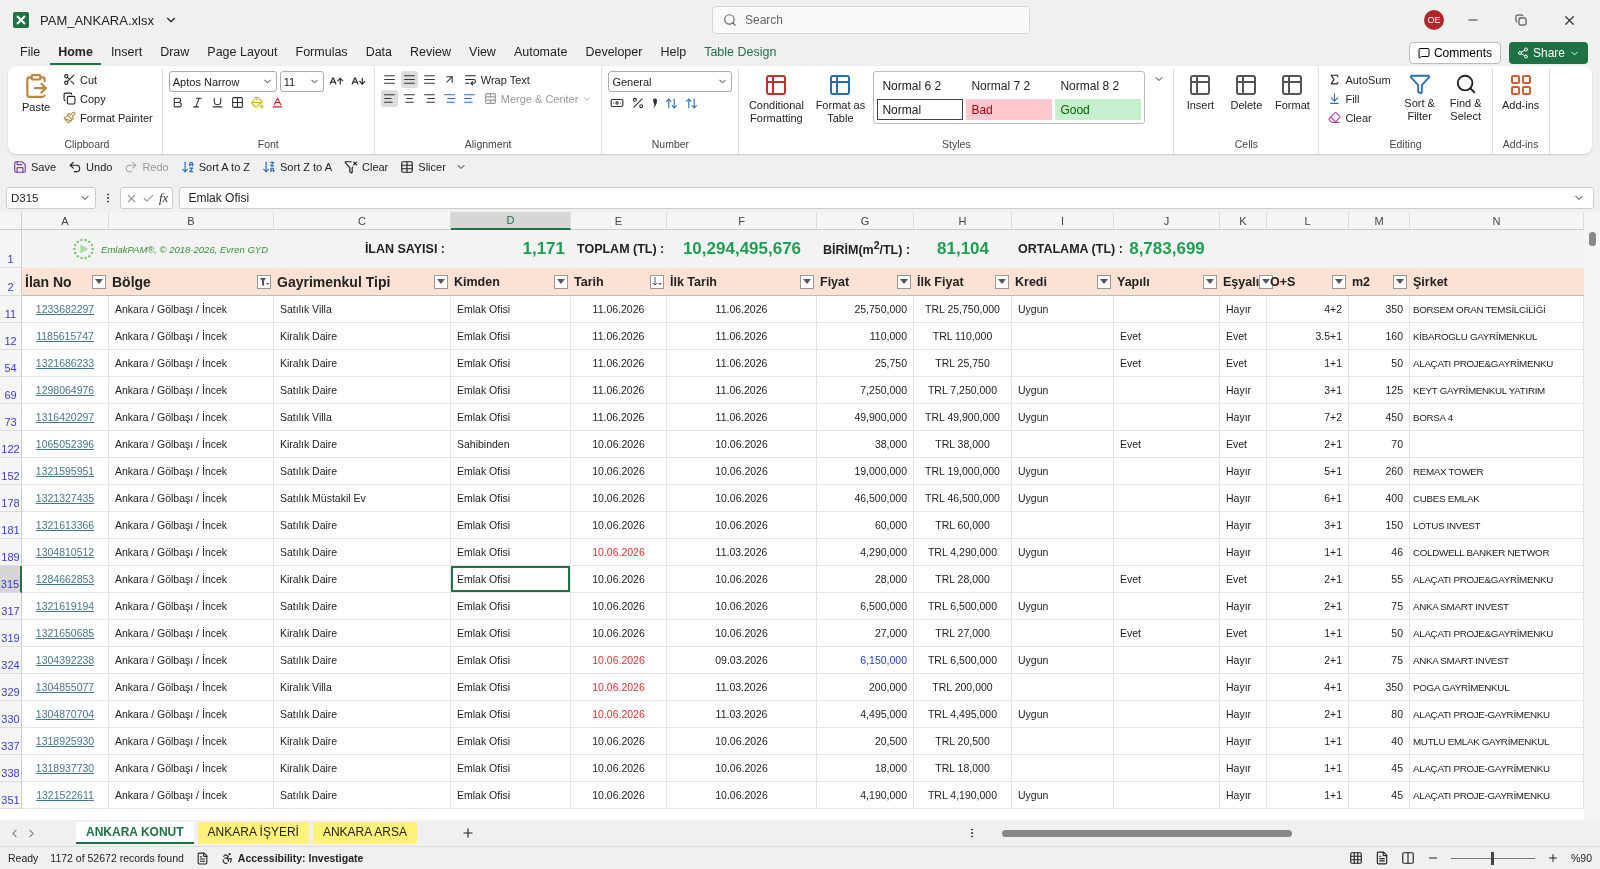 The image size is (1600, 869). What do you see at coordinates (65, 633) in the screenshot?
I see `listing-link: 1321650685` at bounding box center [65, 633].